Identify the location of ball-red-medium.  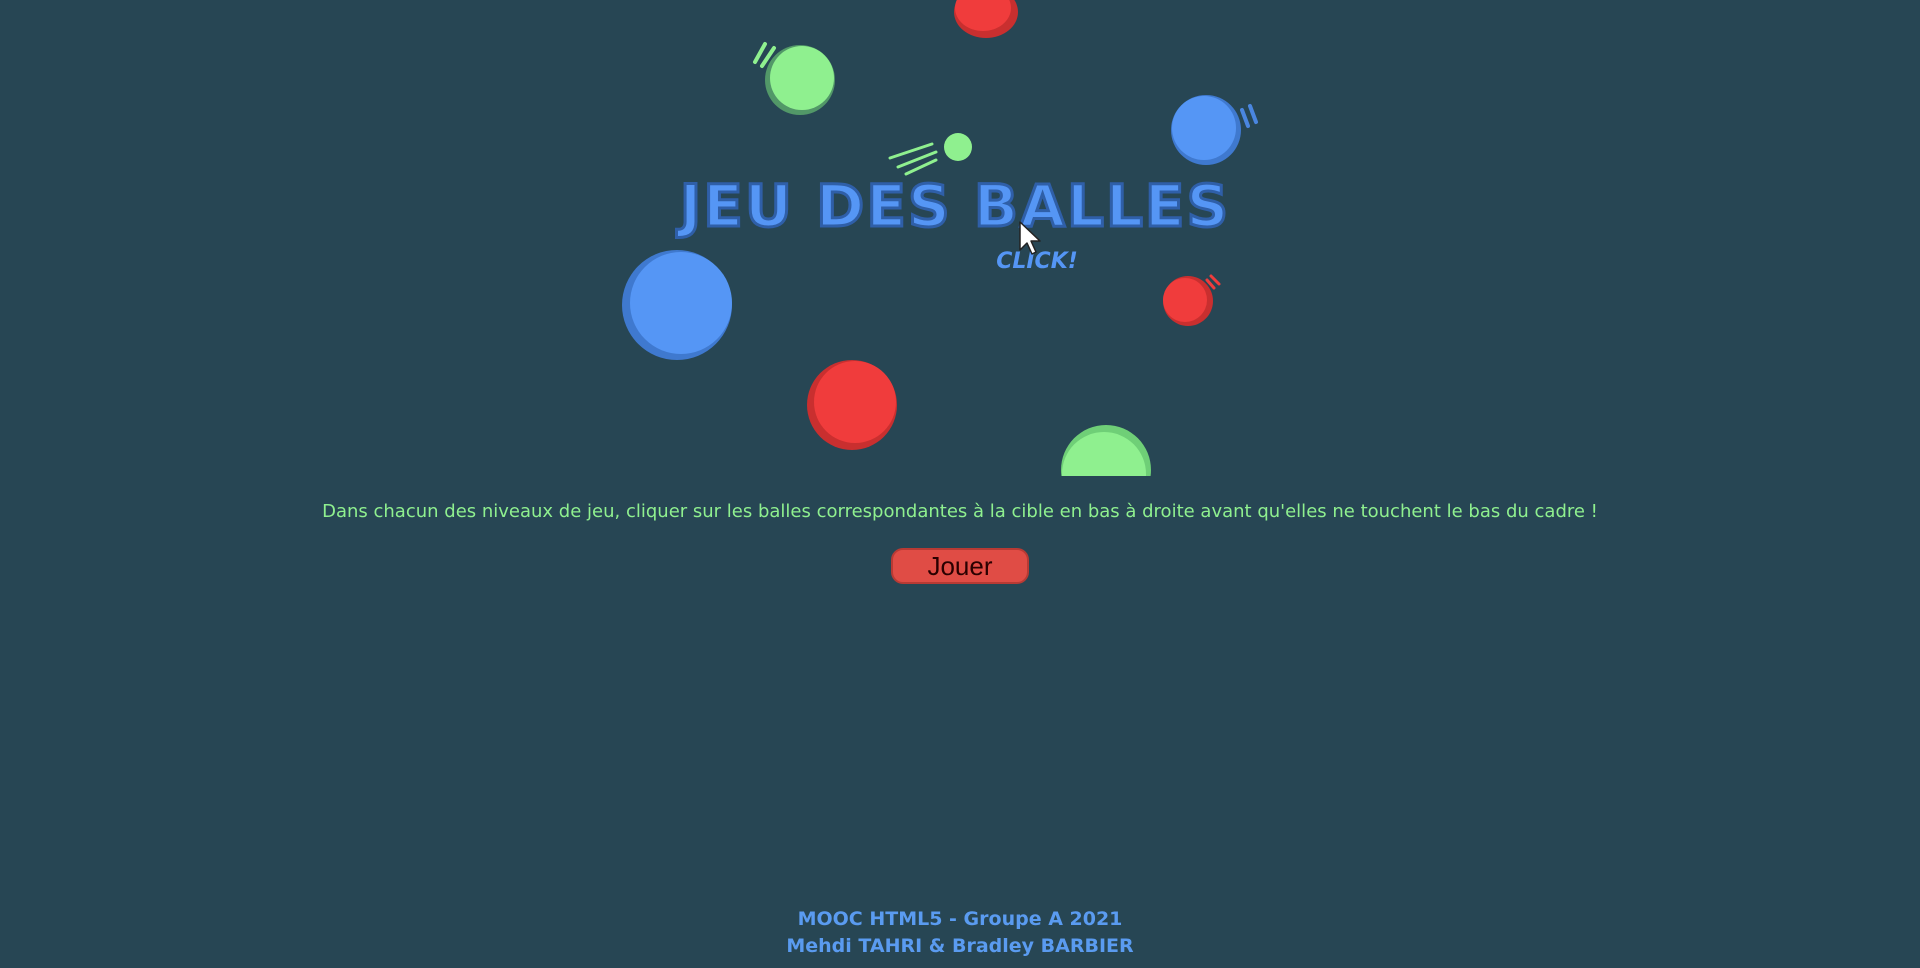
(852, 405).